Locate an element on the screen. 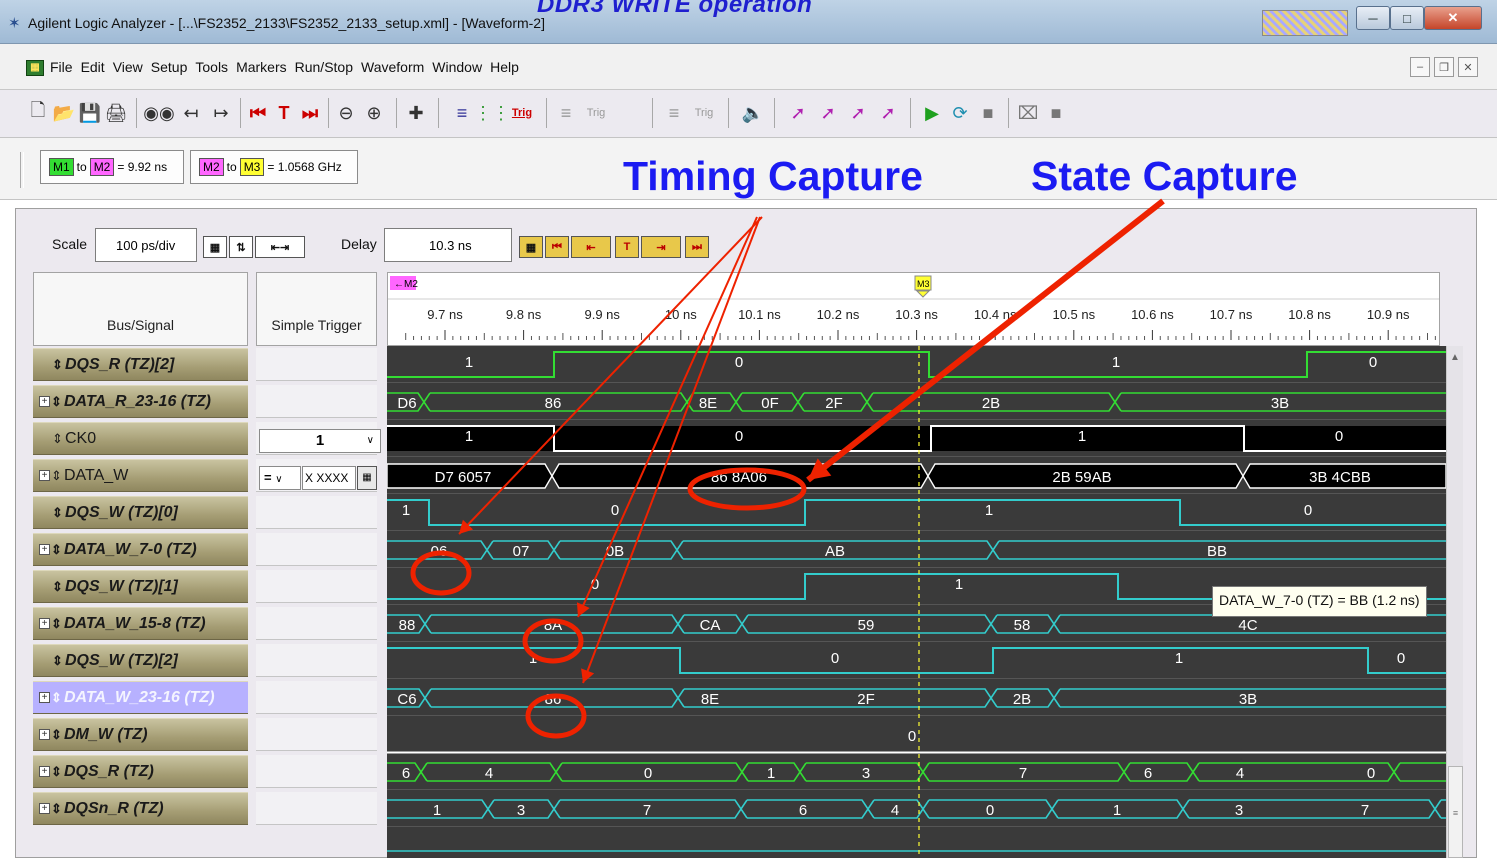 Image resolution: width=1497 pixels, height=858 pixels. find-next-button: ↦ is located at coordinates (221, 113).